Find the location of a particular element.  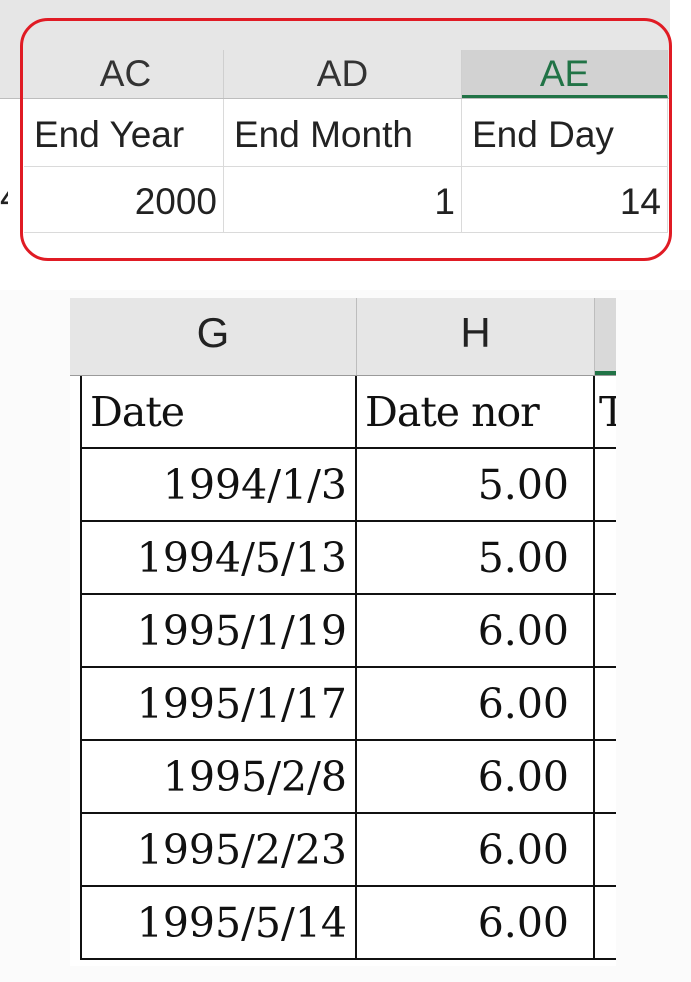

cell-date-nor-header: Date nor is located at coordinates (476, 412).